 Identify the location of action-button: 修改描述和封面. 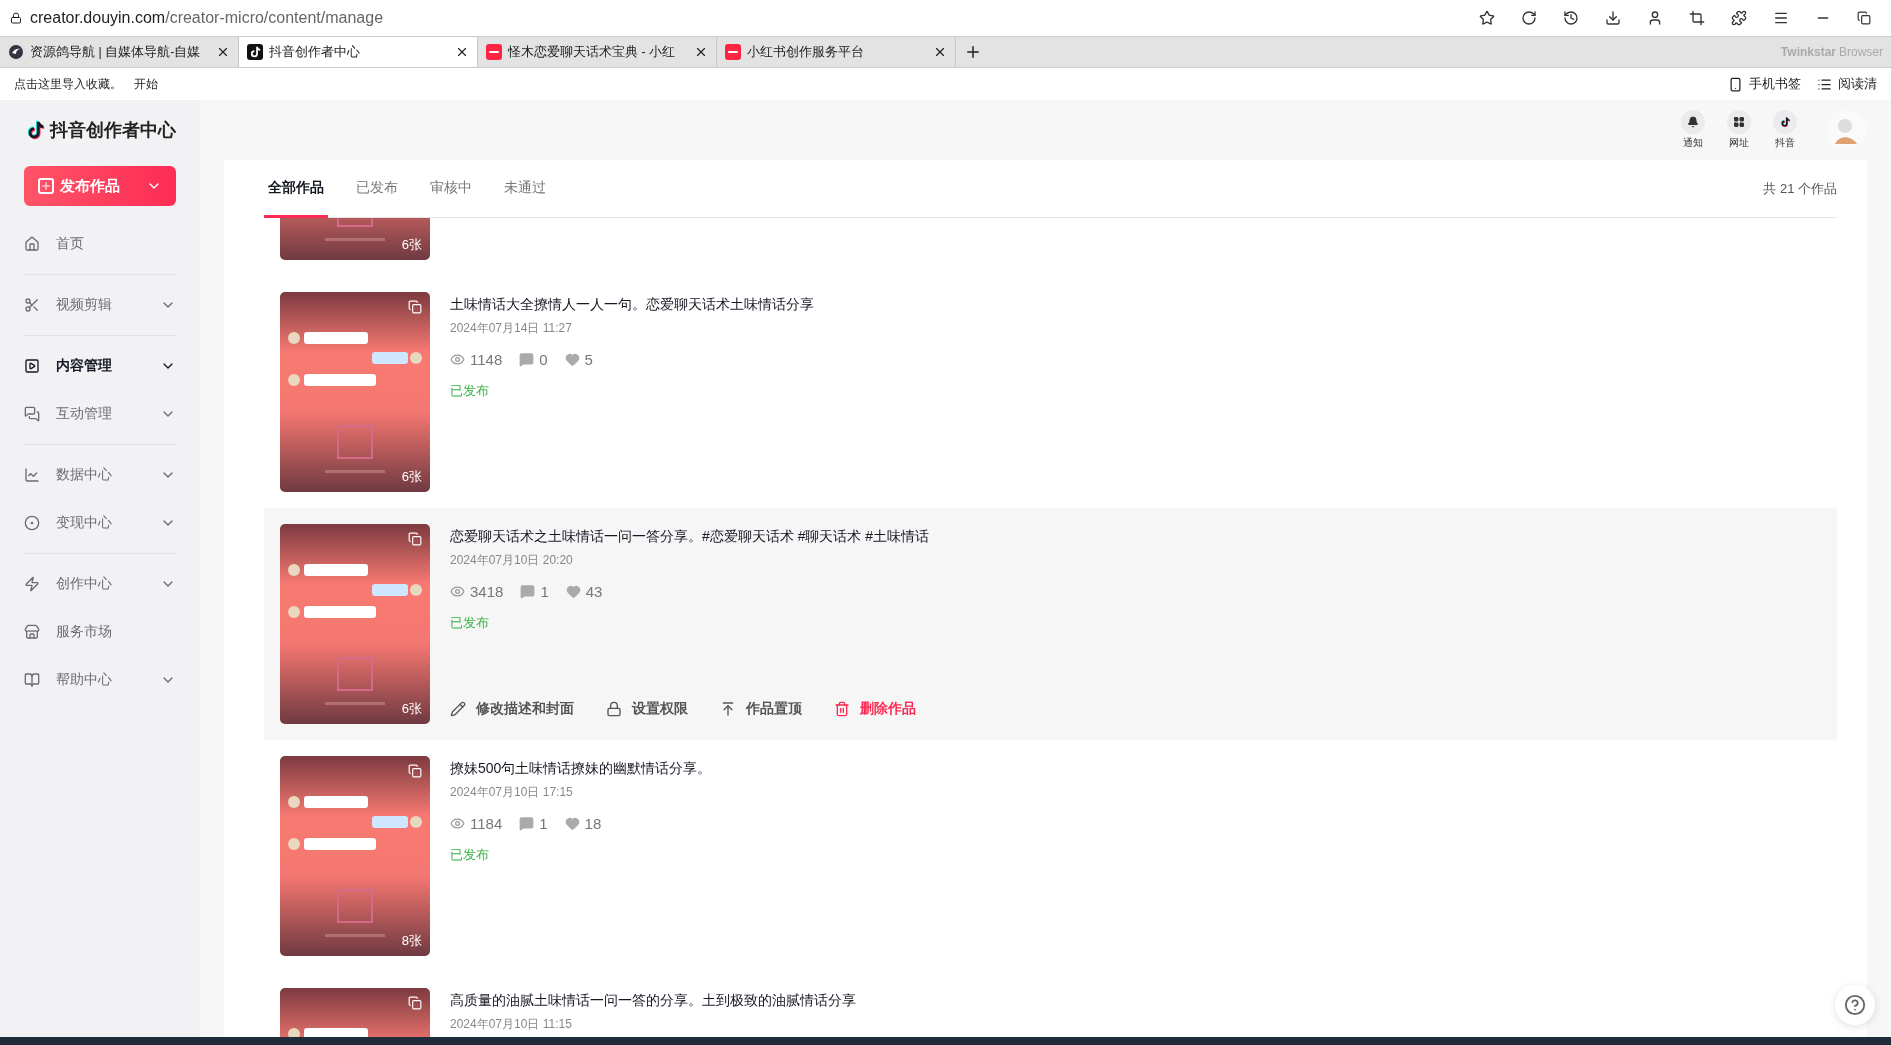
(512, 709).